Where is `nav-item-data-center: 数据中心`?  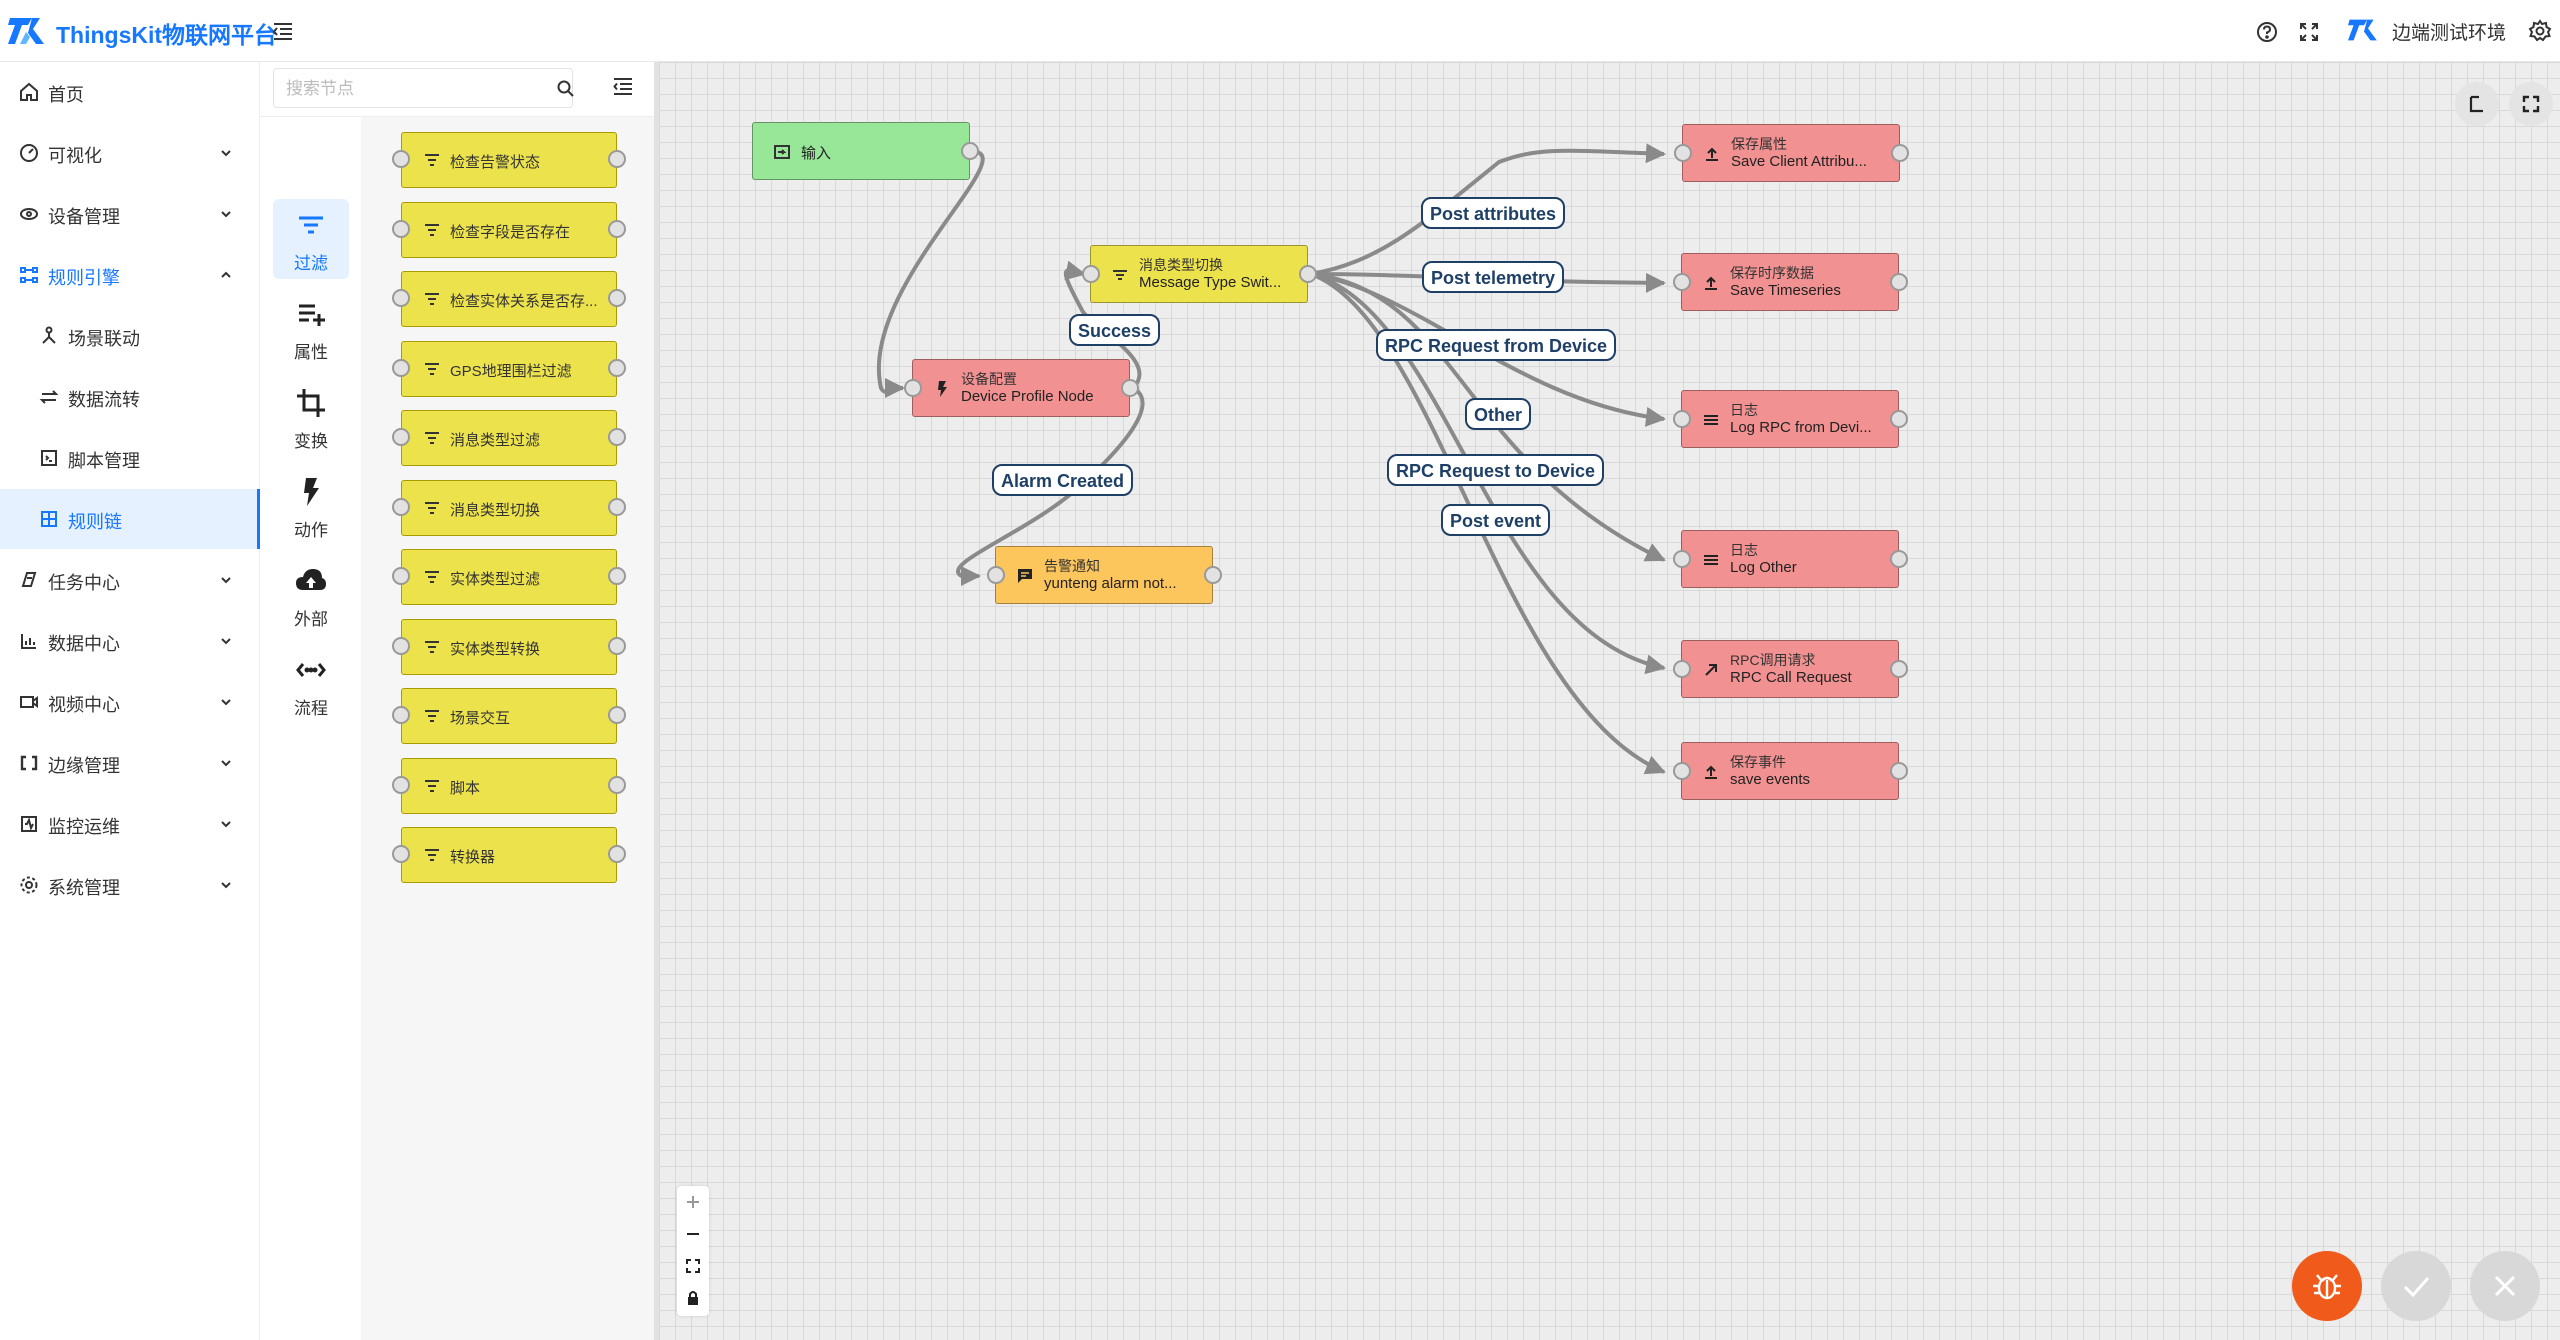
nav-item-data-center: 数据中心 is located at coordinates (130, 641).